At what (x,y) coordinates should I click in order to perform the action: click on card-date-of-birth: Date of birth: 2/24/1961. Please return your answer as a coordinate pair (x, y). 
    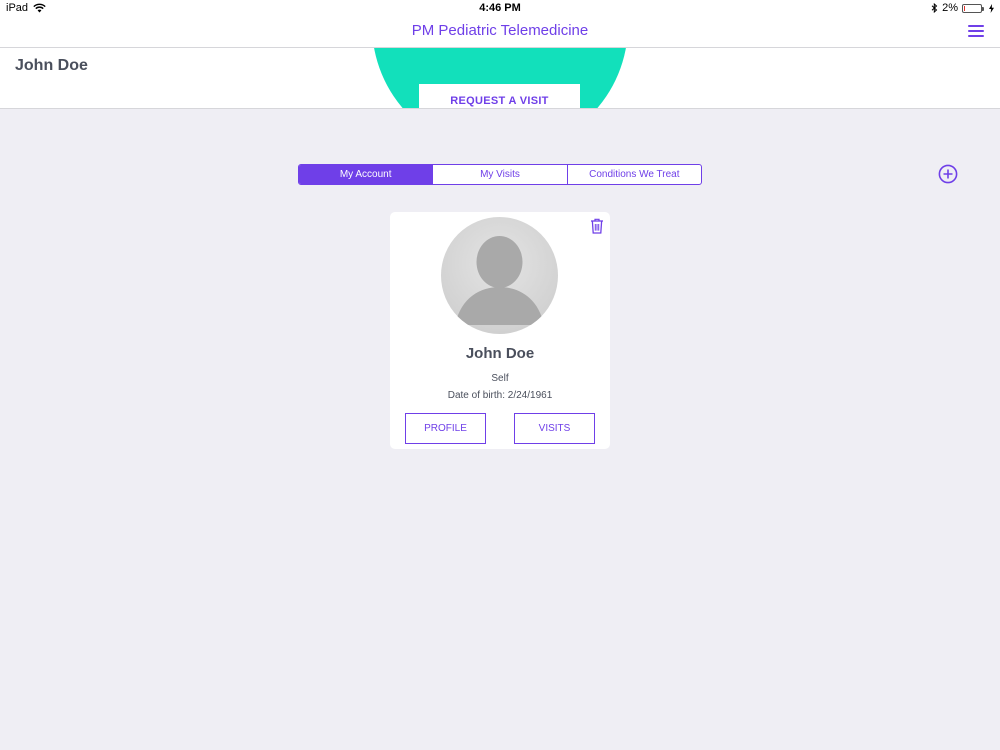
    Looking at the image, I should click on (500, 395).